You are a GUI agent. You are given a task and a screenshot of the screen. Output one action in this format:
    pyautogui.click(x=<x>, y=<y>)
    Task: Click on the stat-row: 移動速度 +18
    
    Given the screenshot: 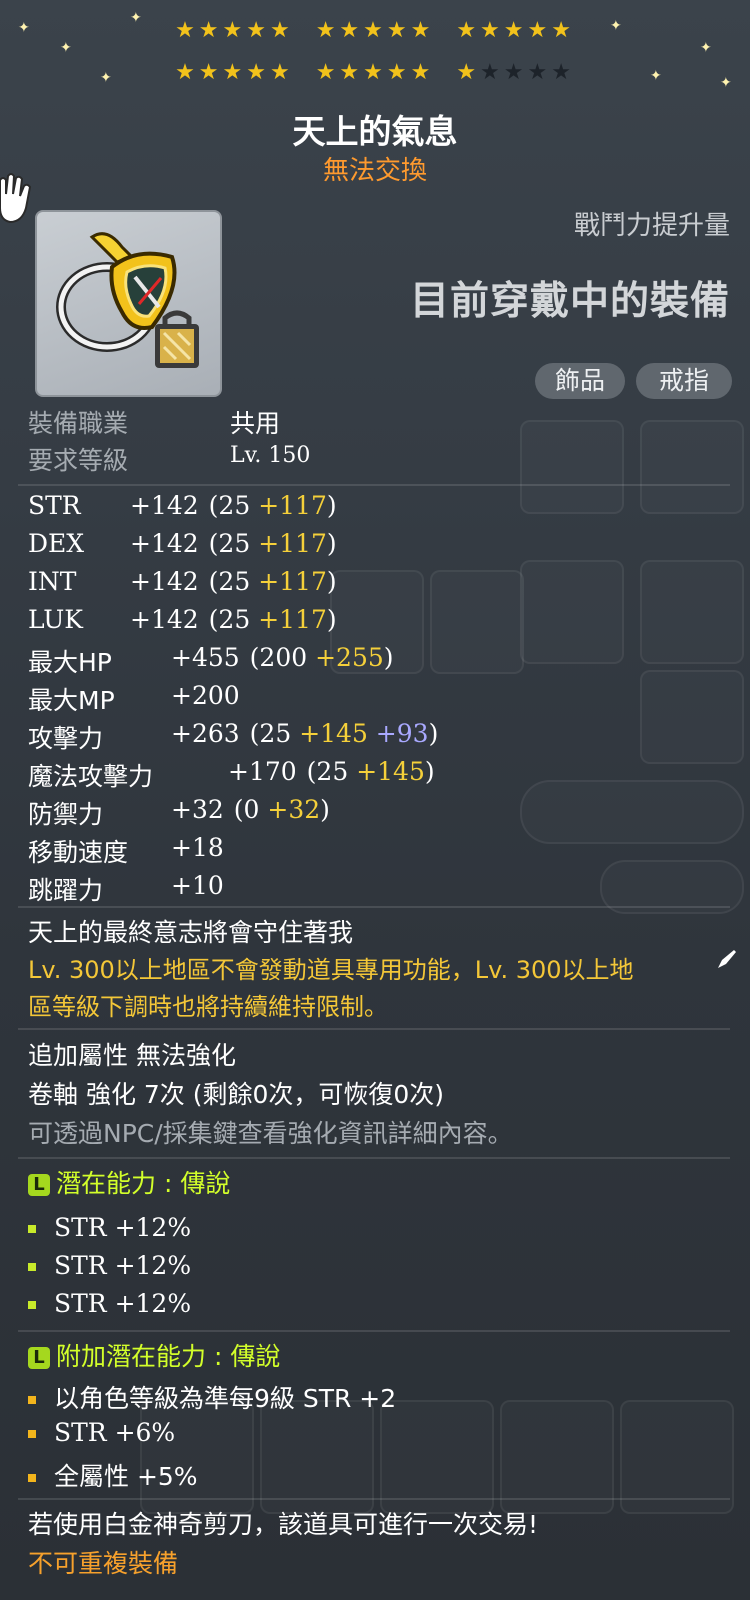 What is the action you would take?
    pyautogui.click(x=126, y=851)
    